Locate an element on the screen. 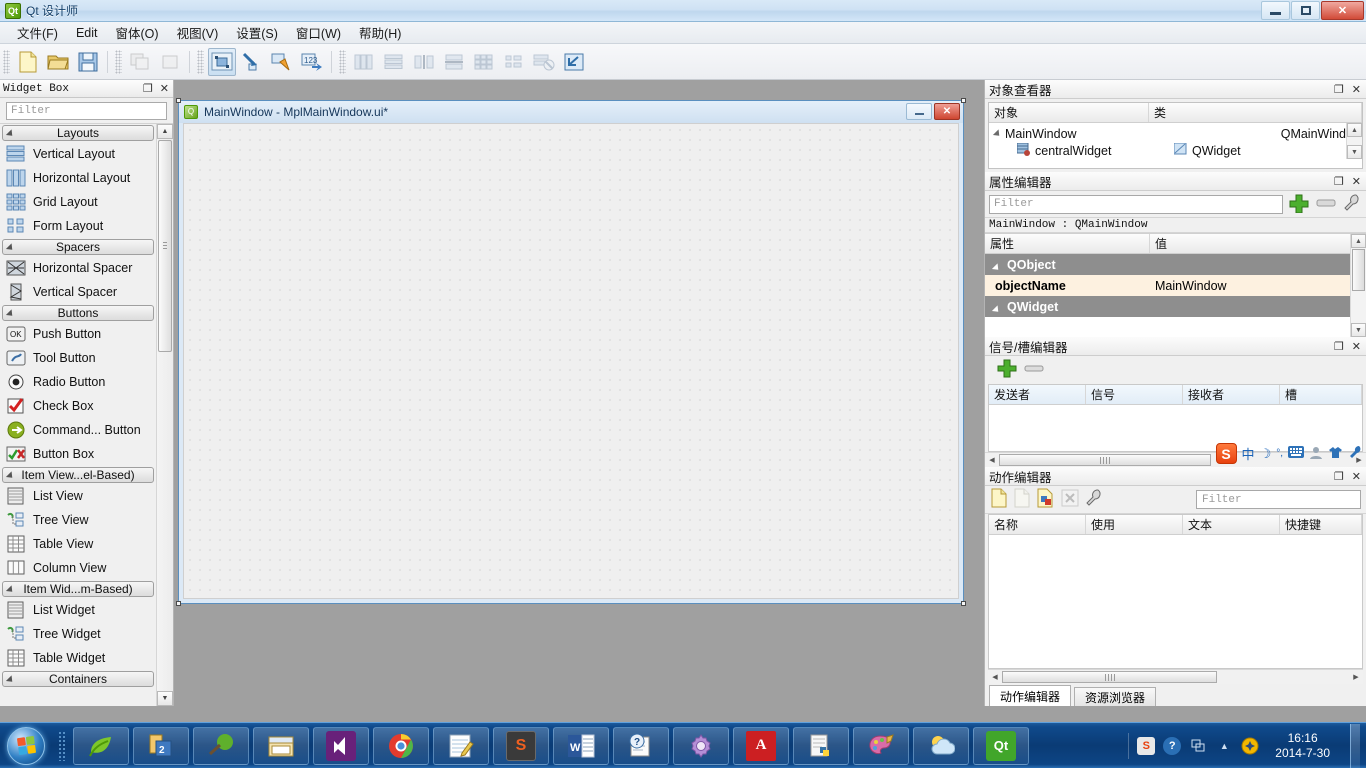 This screenshot has width=1366, height=768. widget-item-table-widget: Table Widget is located at coordinates (78, 658).